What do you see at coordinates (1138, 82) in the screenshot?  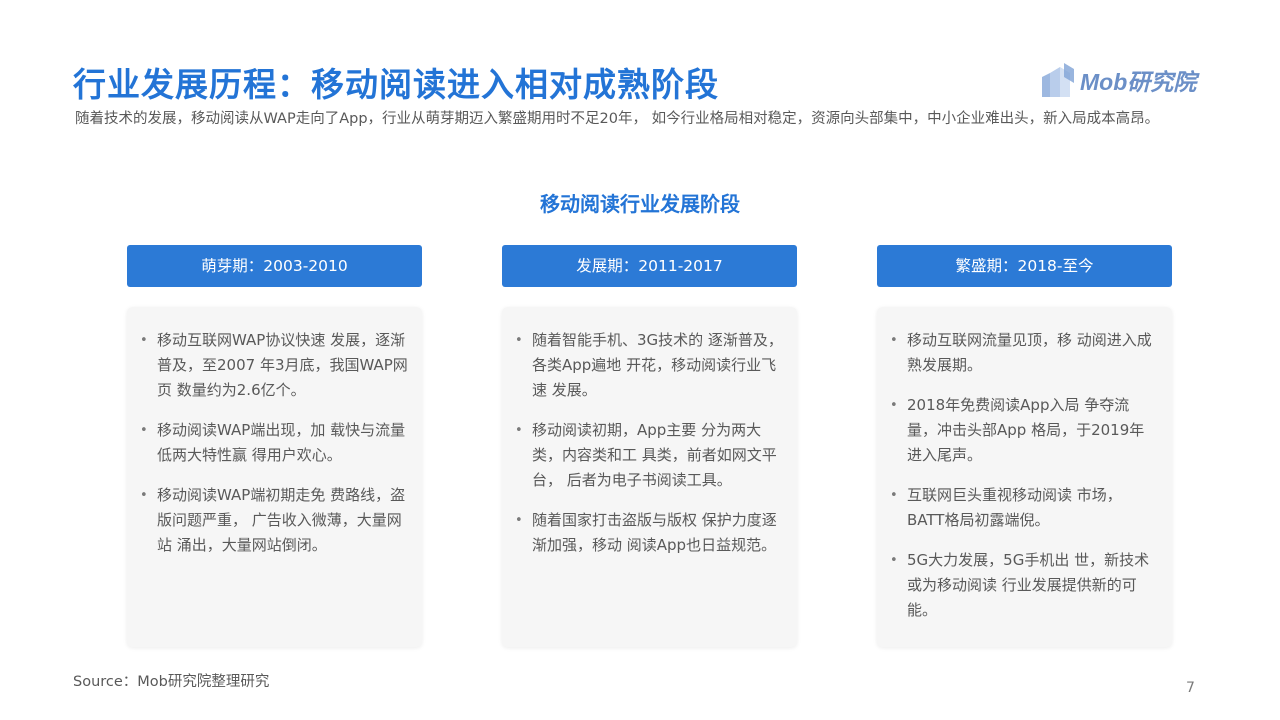 I see `logo-text: Mob研究院` at bounding box center [1138, 82].